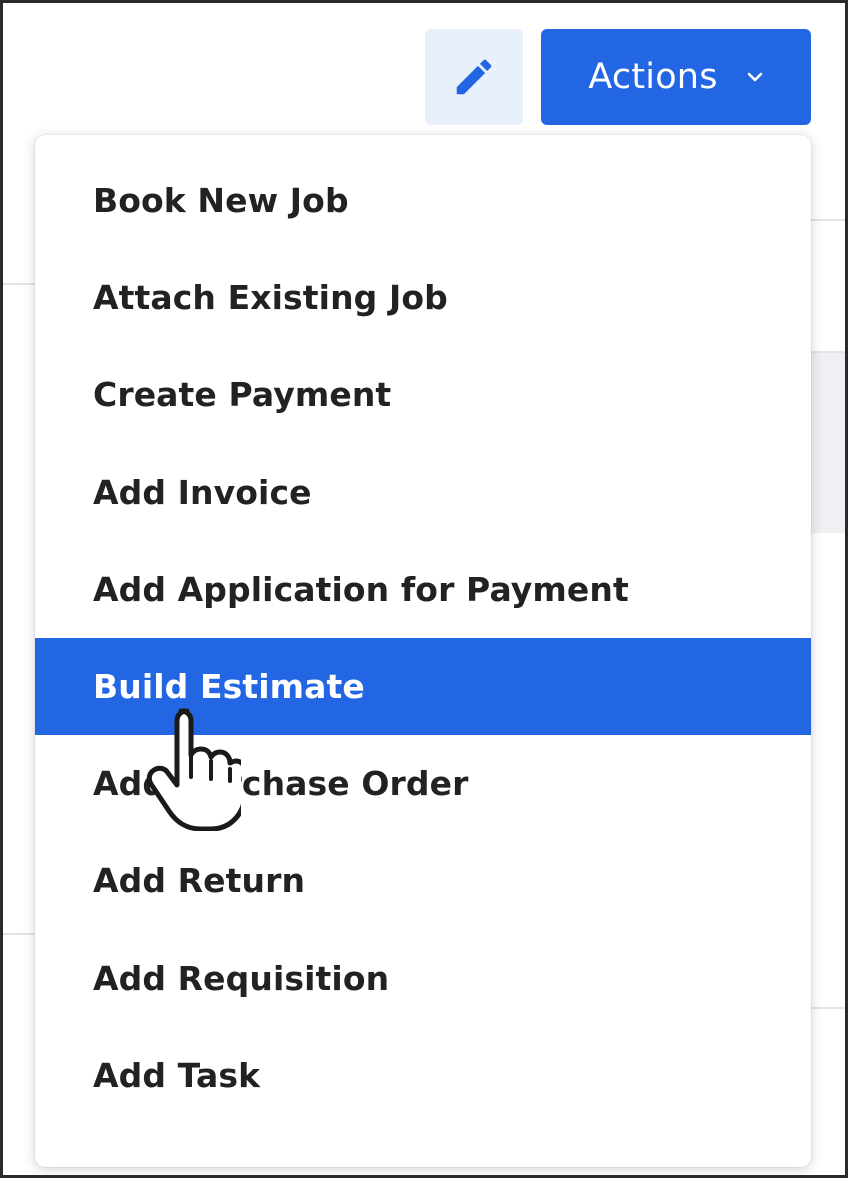 This screenshot has width=848, height=1178. Describe the element at coordinates (177, 1075) in the screenshot. I see `menu-item-label: Add Task` at that location.